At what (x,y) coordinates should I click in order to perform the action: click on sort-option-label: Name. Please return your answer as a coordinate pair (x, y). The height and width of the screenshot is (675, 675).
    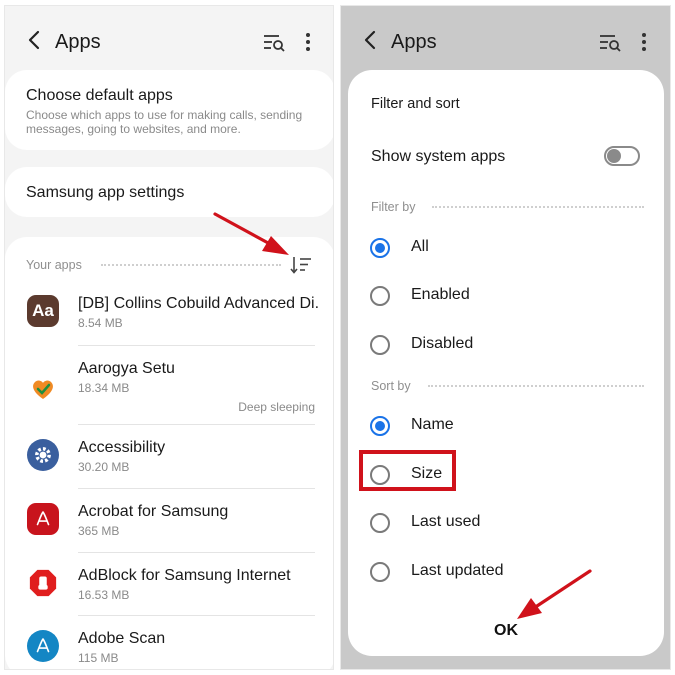
    Looking at the image, I should click on (432, 424).